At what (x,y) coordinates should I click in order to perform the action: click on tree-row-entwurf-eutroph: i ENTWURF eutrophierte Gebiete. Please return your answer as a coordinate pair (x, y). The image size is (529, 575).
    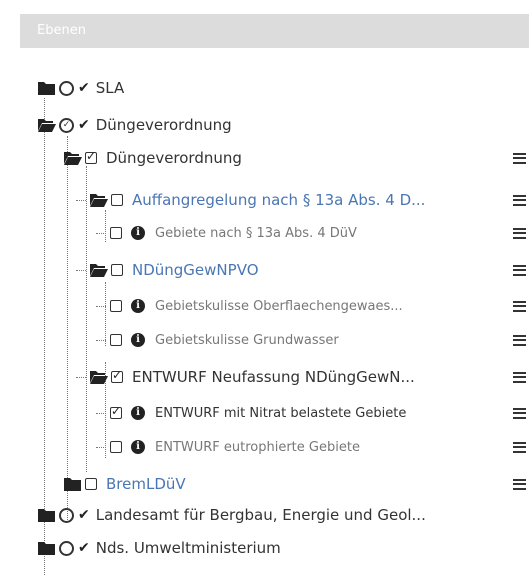
    Looking at the image, I should click on (264, 447).